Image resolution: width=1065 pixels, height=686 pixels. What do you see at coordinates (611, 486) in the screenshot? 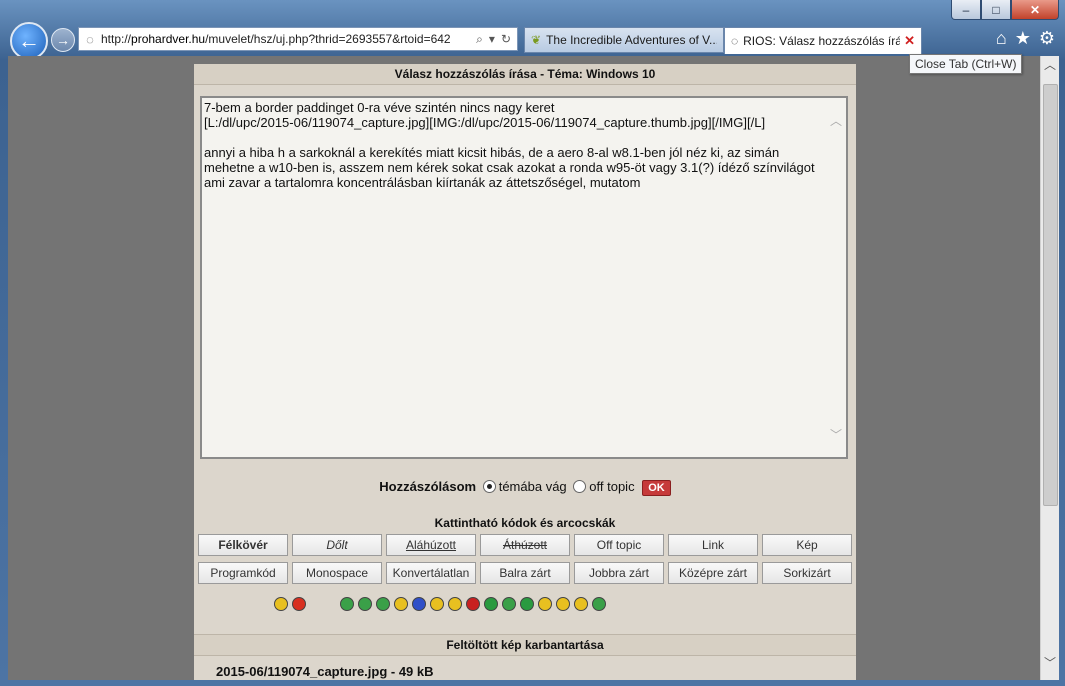
I see `radio-offtopic-label: off topic` at bounding box center [611, 486].